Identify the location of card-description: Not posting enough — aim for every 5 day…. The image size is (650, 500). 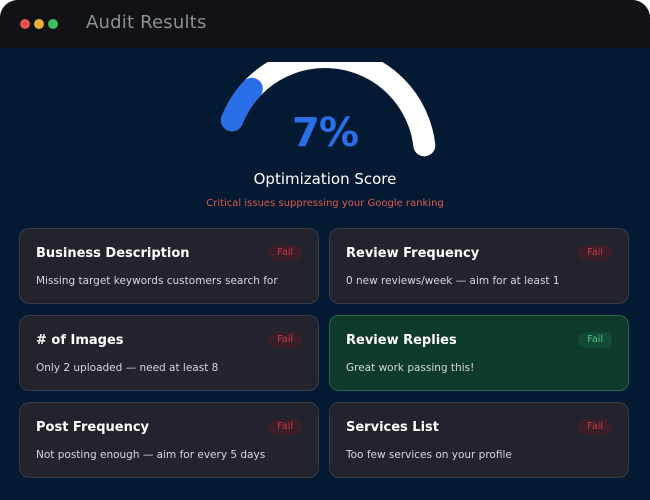
(151, 455).